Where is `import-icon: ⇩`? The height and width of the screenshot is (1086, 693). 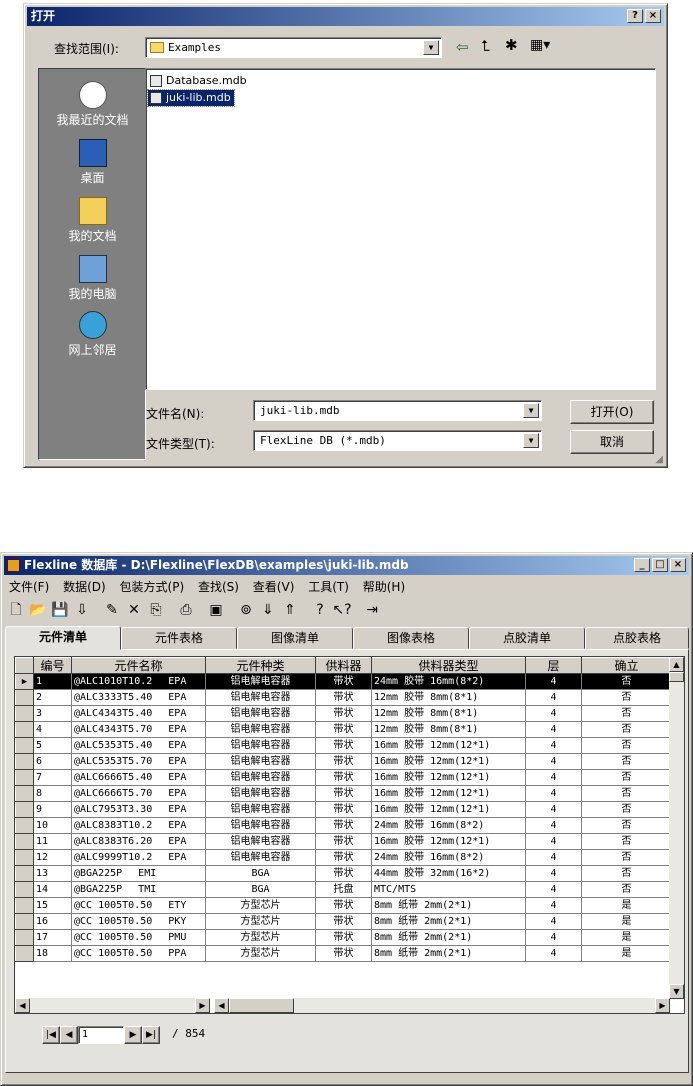 import-icon: ⇩ is located at coordinates (82, 610).